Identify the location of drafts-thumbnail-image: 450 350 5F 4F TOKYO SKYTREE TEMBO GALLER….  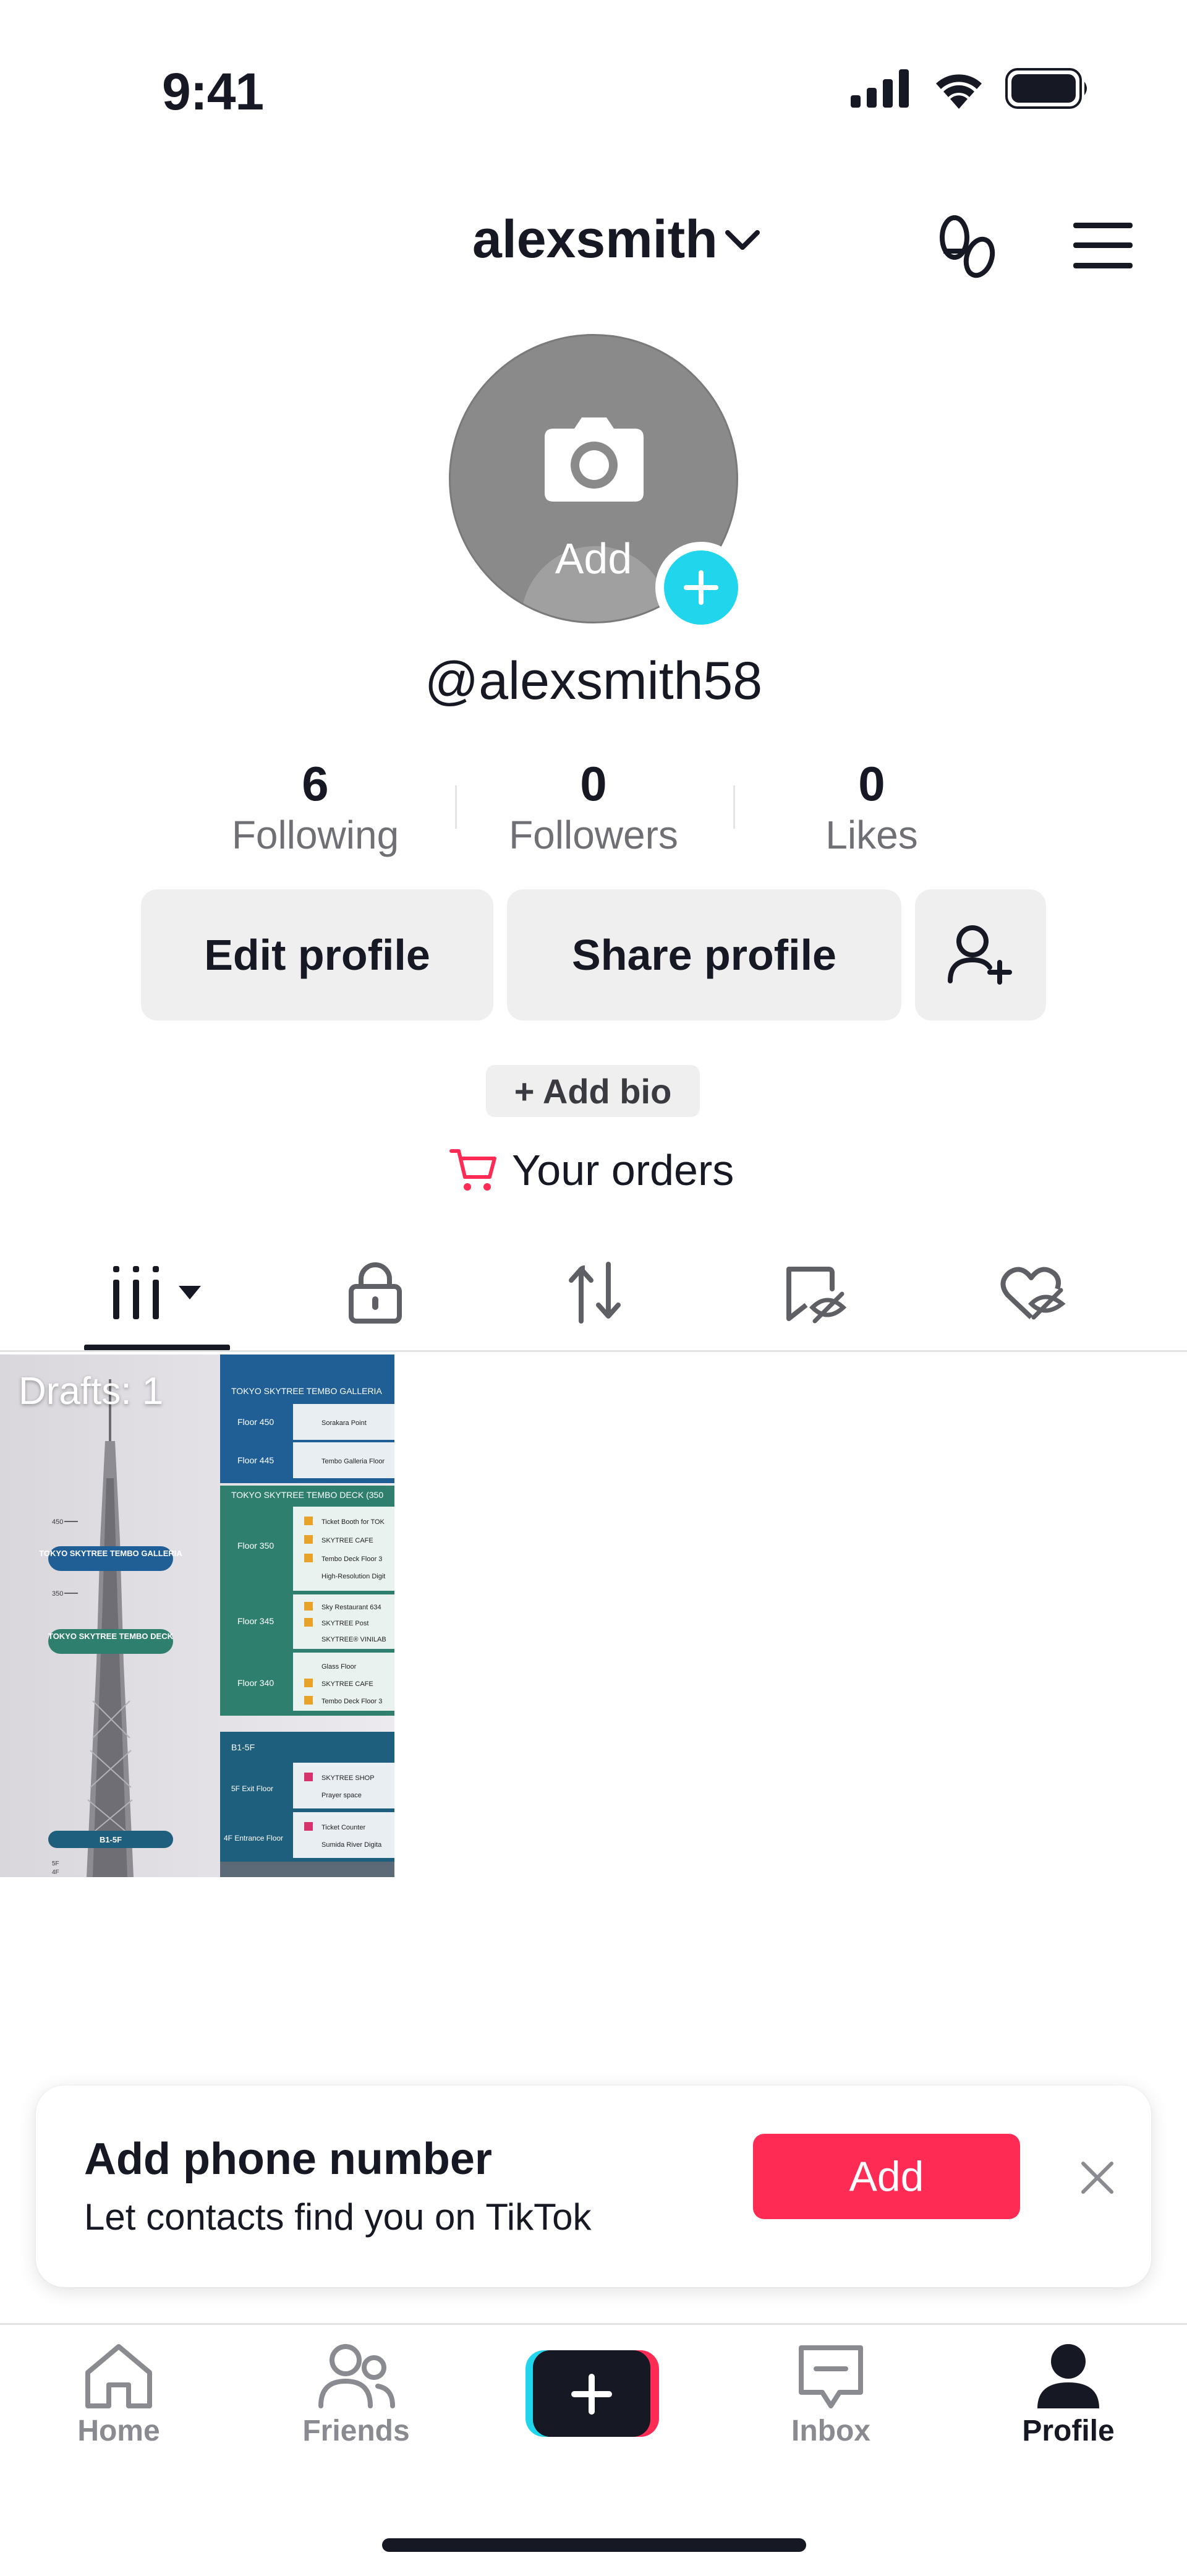
(197, 1616).